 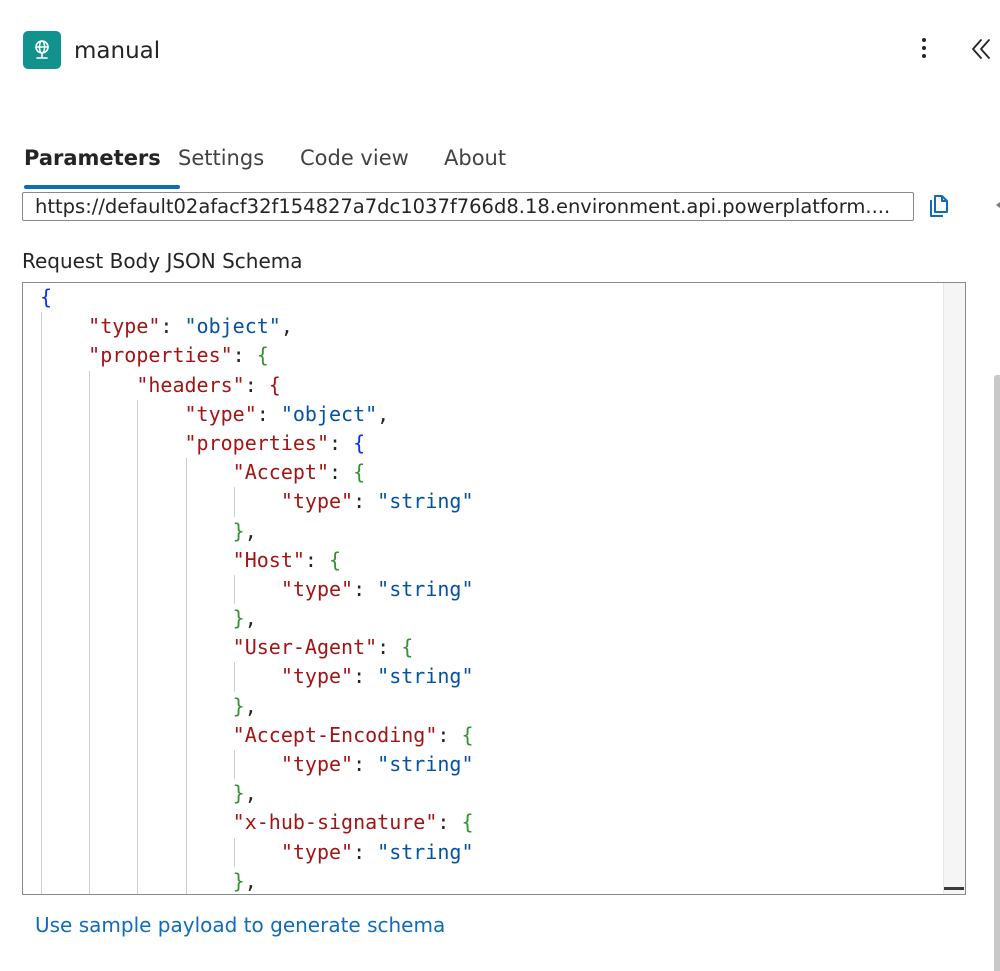 What do you see at coordinates (490, 385) in the screenshot?
I see `code-line: "headers": {` at bounding box center [490, 385].